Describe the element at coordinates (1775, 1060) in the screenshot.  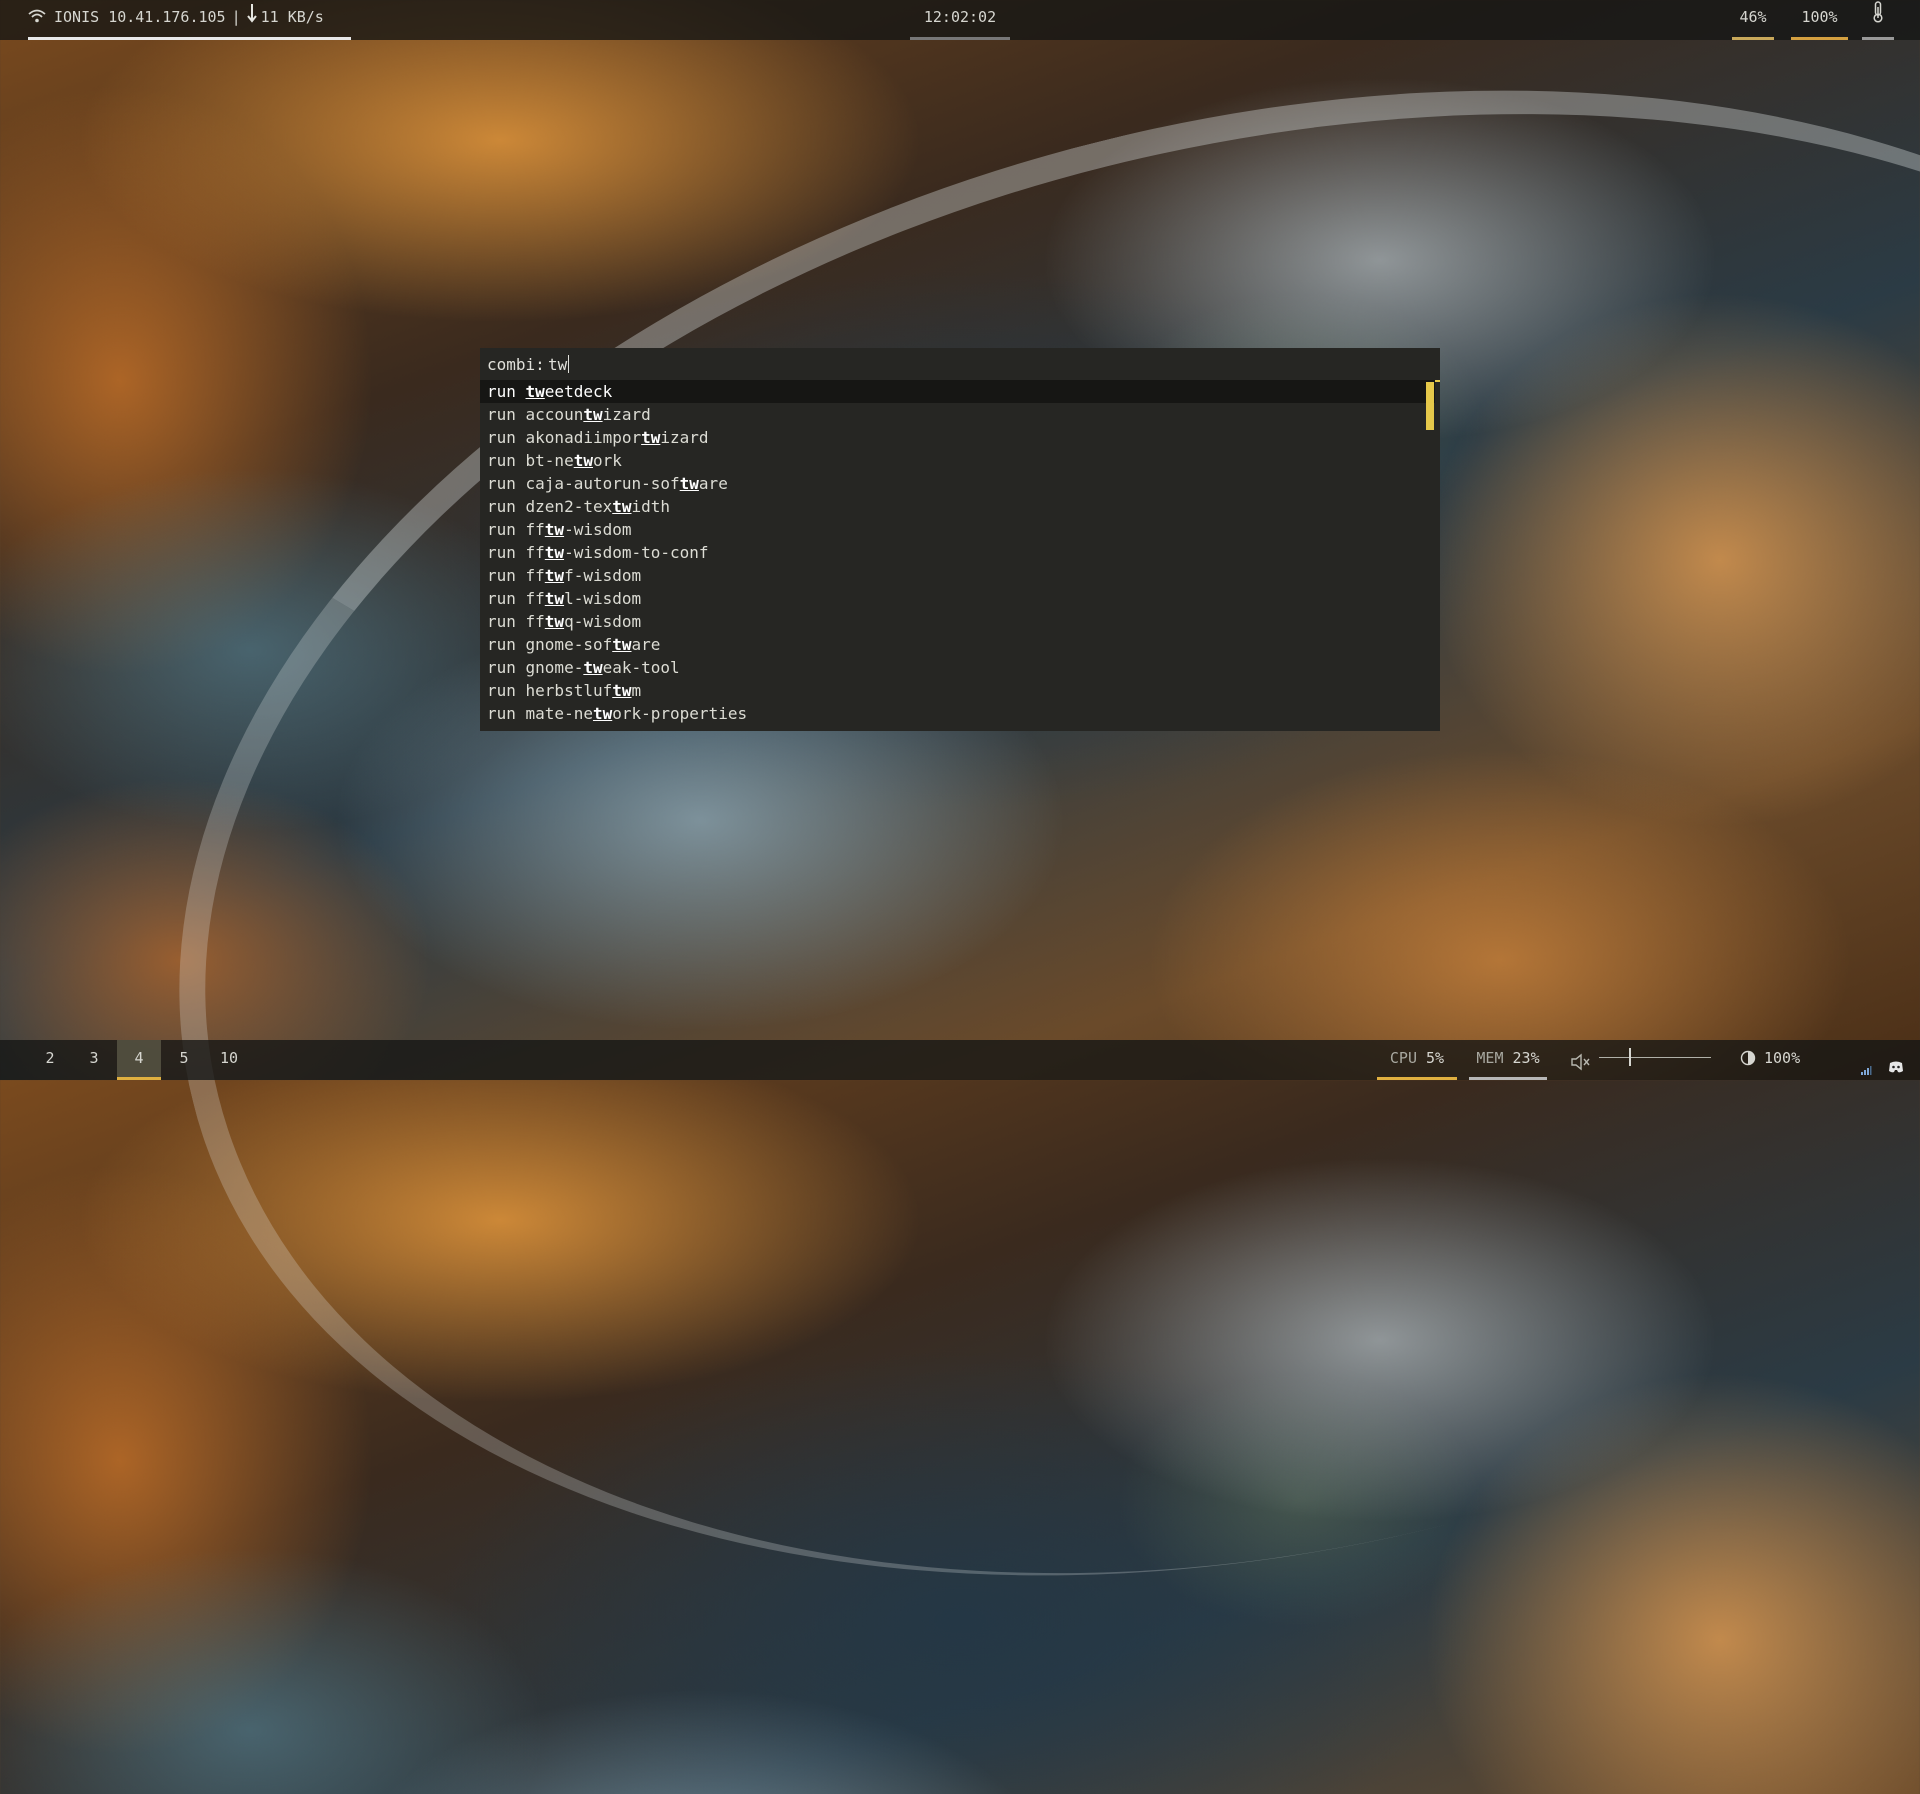
I see `brightness-control: 100%` at that location.